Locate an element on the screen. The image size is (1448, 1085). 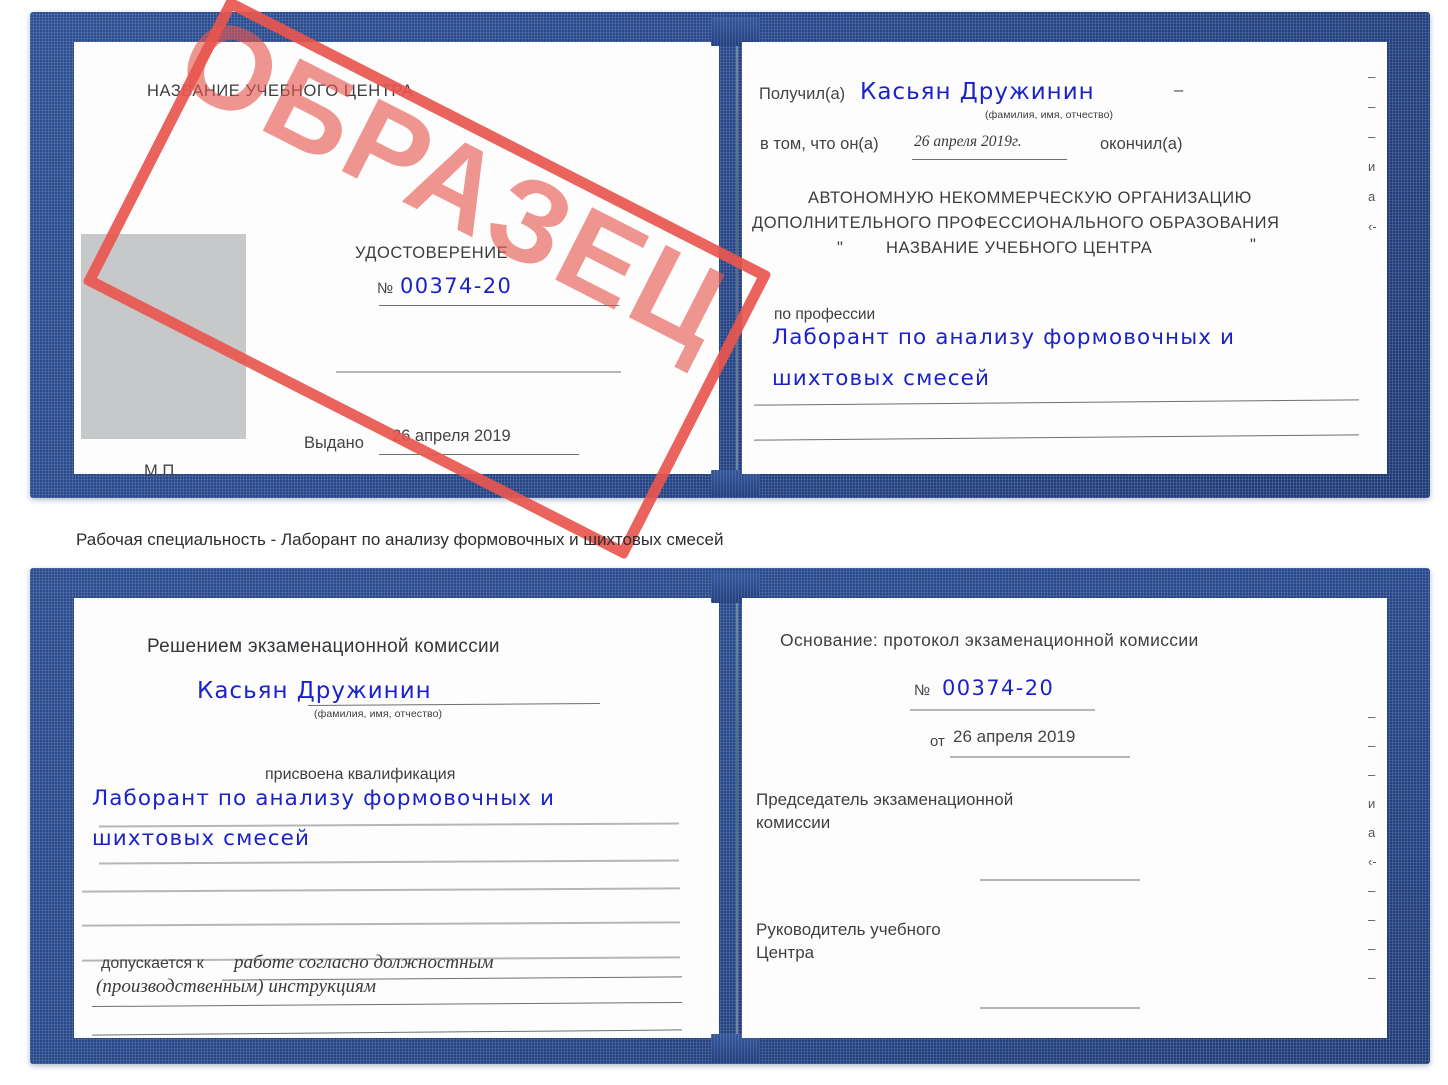
admitted-line-1: работе согласно должностным is located at coordinates (364, 962).